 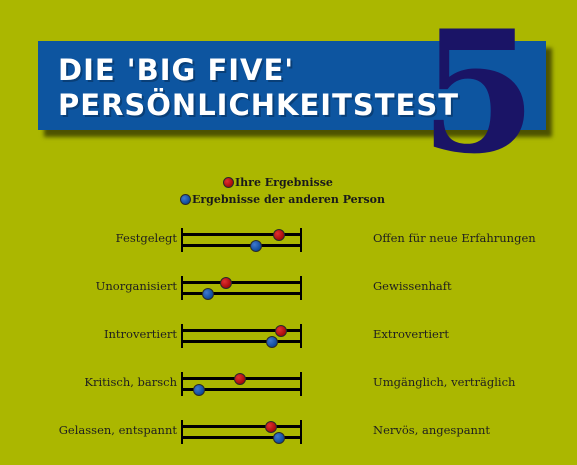 I want to click on trait-left-label: Gelassen, entspannt, so click(x=117, y=430).